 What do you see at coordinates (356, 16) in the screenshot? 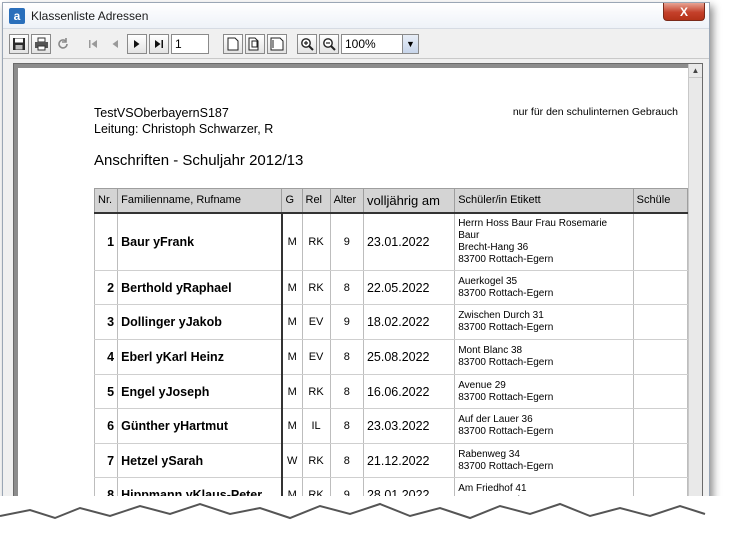
I see `title-bar: a Klassenliste Adressen X` at bounding box center [356, 16].